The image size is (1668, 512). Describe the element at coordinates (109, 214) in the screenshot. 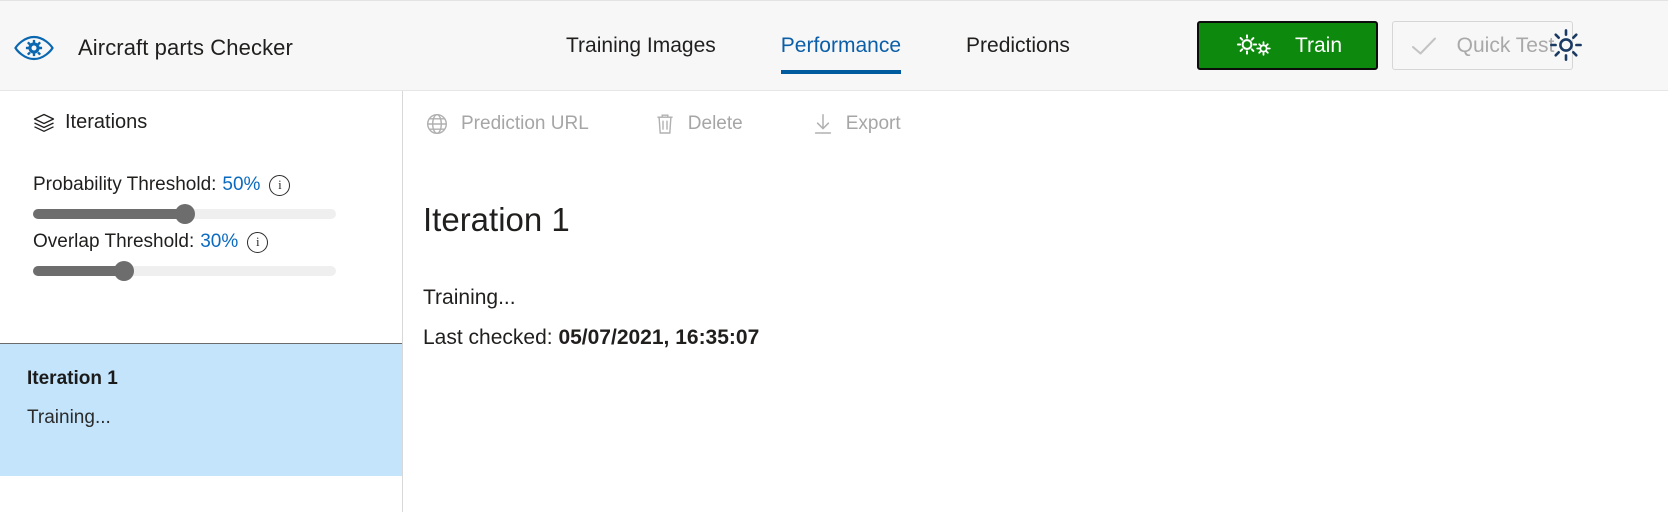

I see `probability-threshold-slider-fill` at that location.